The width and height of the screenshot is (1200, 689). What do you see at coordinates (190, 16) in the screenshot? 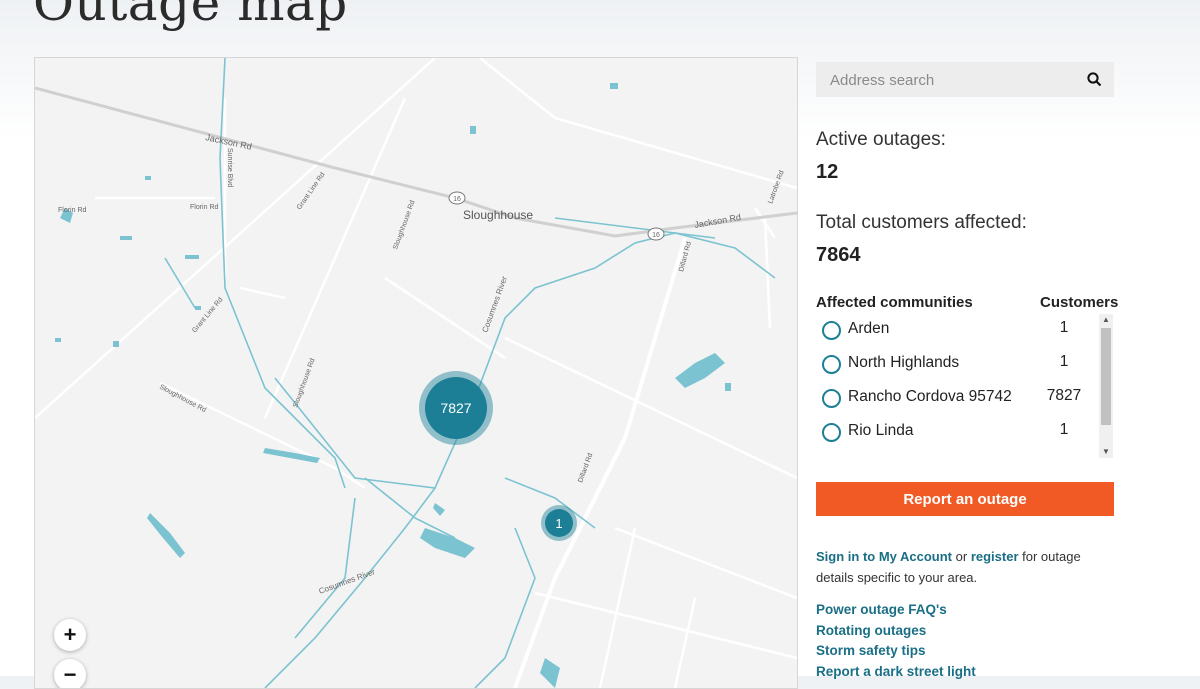
I see `page-title: Outage map` at bounding box center [190, 16].